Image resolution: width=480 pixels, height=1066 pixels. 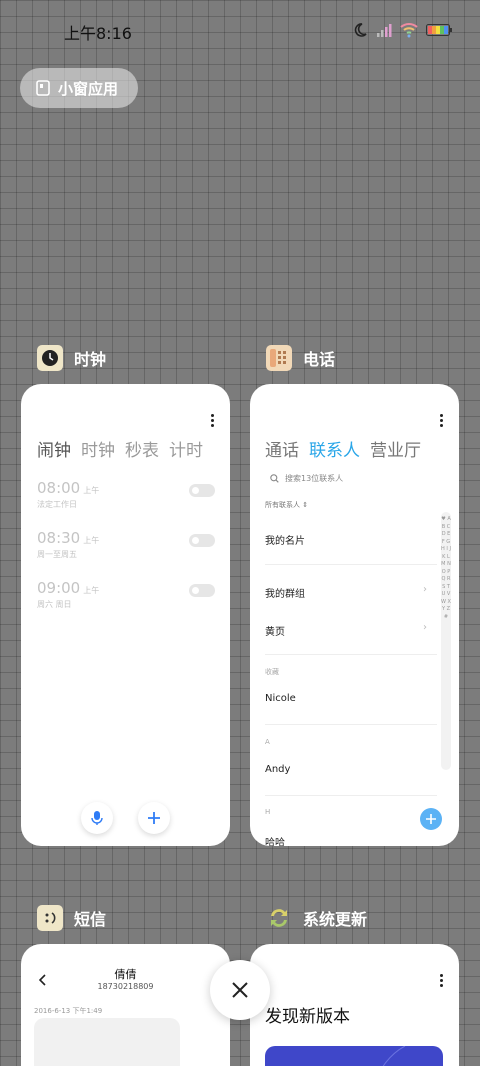 I want to click on tab-clock: 时钟, so click(x=98, y=448).